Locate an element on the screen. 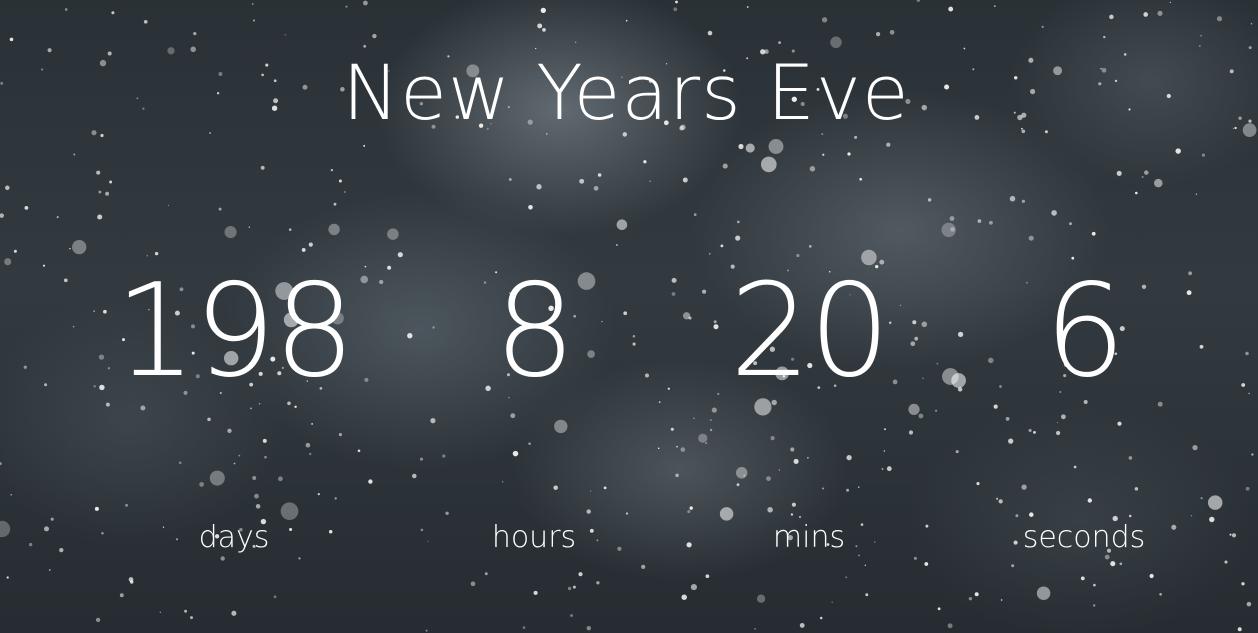  seconds-label: seconds is located at coordinates (1084, 537).